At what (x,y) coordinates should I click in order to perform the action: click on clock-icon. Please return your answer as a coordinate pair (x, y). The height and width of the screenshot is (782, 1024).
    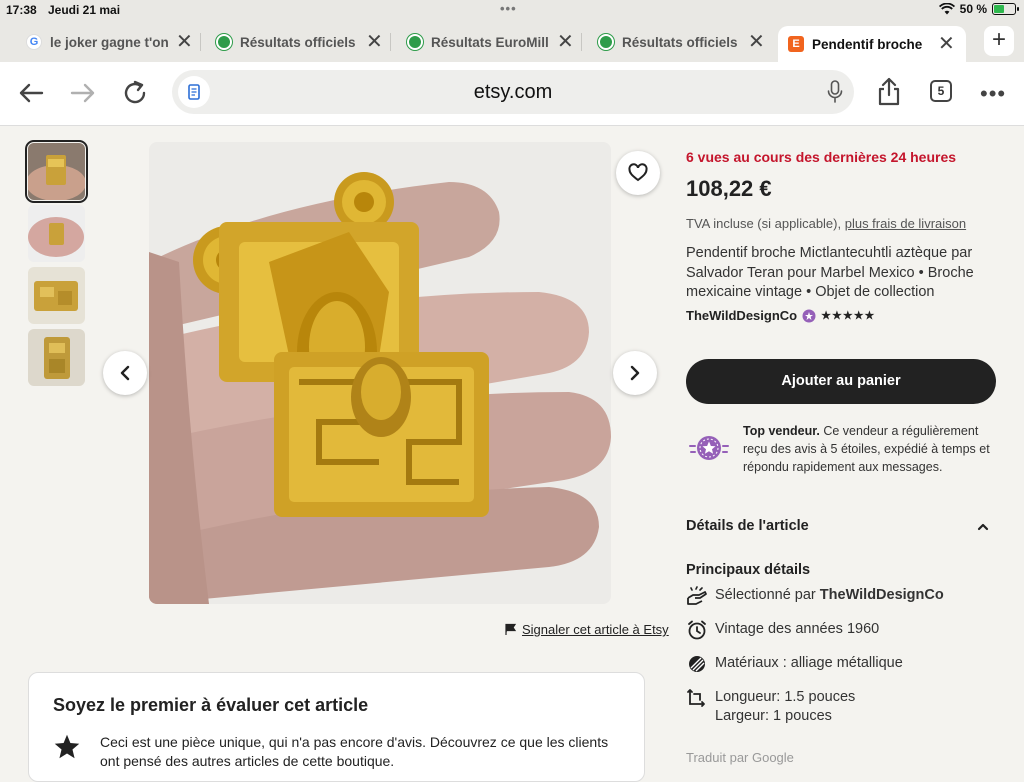
    Looking at the image, I should click on (697, 630).